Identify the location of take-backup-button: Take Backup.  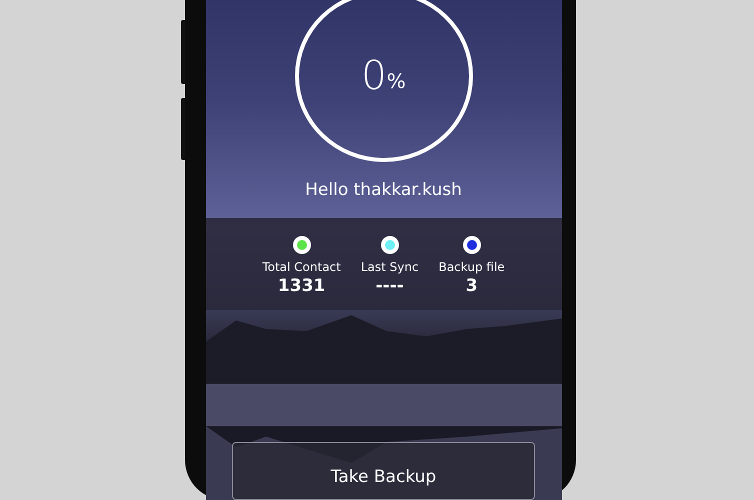
(383, 471).